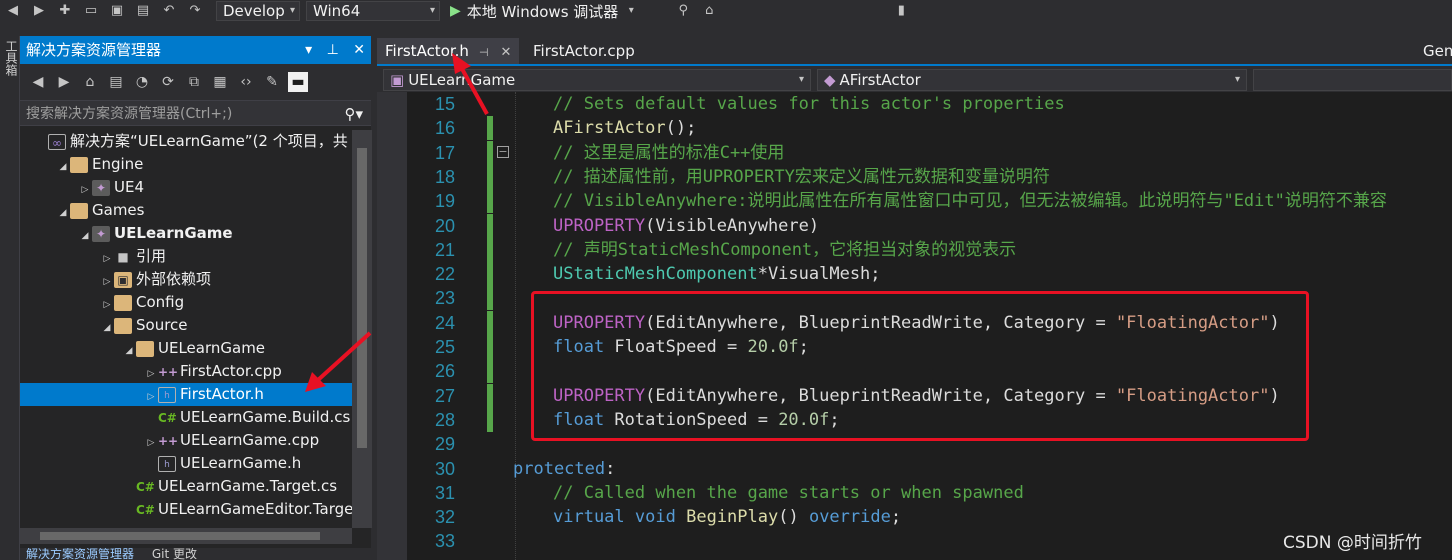 This screenshot has height=560, width=1452. Describe the element at coordinates (1352, 543) in the screenshot. I see `watermark: CSDN @时间折竹` at that location.